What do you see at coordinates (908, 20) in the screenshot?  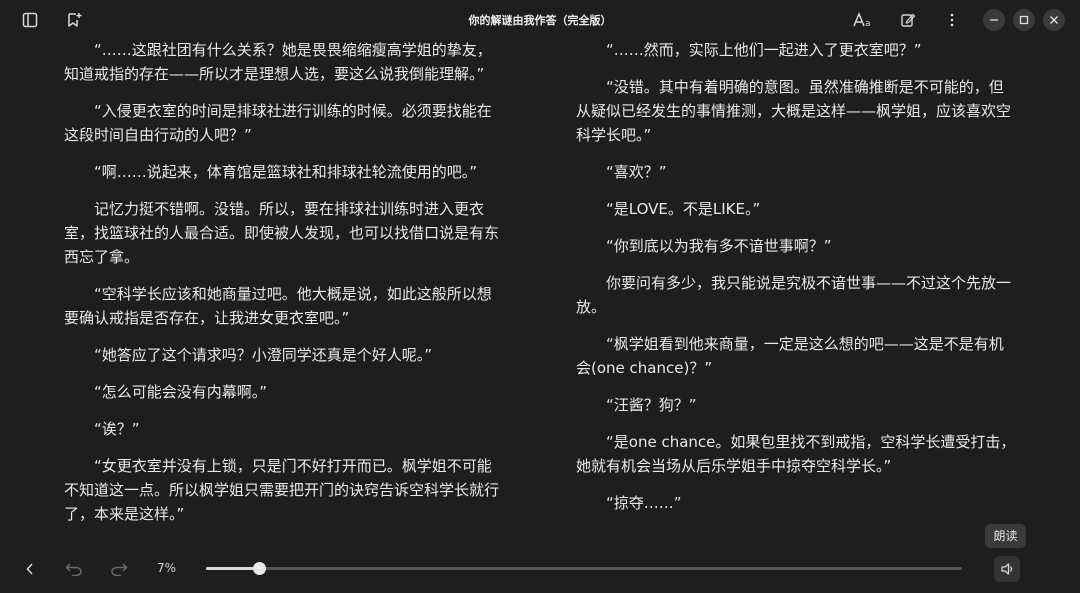 I see `annotate-icon` at bounding box center [908, 20].